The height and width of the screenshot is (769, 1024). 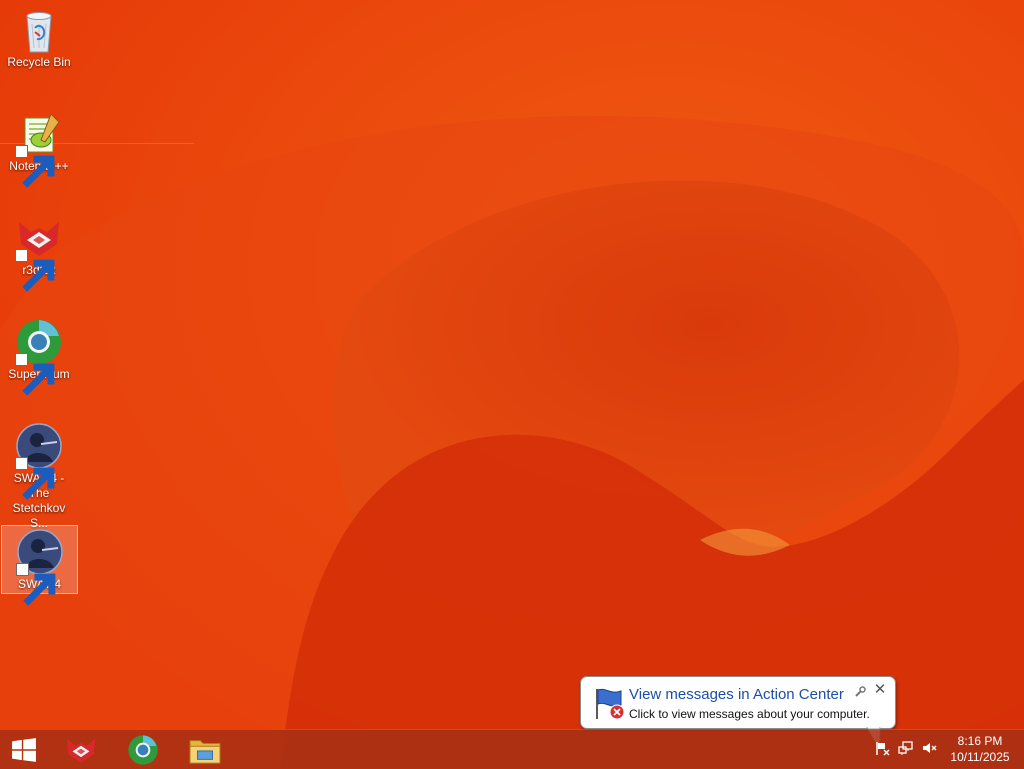 What do you see at coordinates (980, 757) in the screenshot?
I see `clock-date: 10/11/2025` at bounding box center [980, 757].